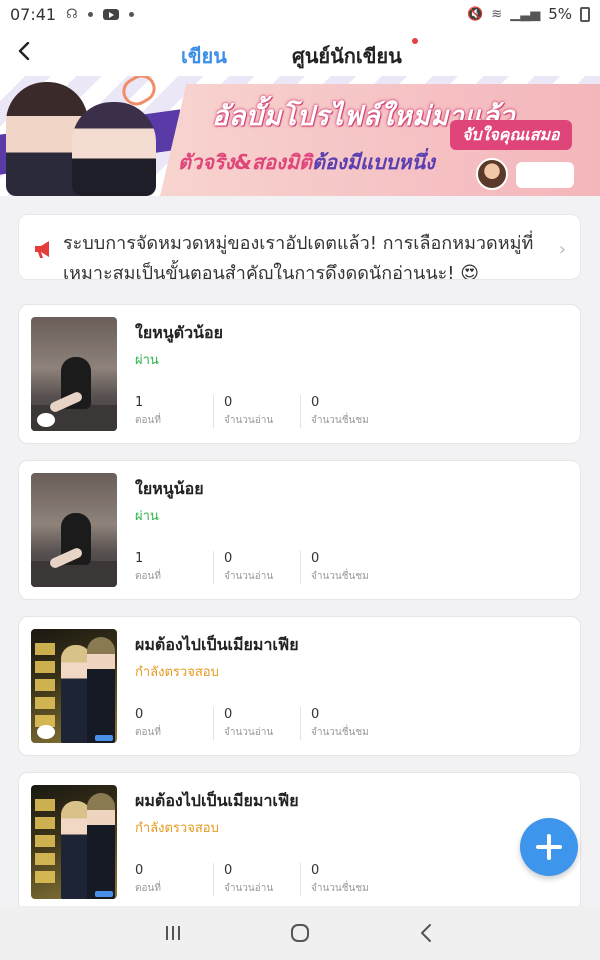  Describe the element at coordinates (245, 162) in the screenshot. I see `banner-subtitle-part1: ตัวจริง&สองมิติ` at that location.